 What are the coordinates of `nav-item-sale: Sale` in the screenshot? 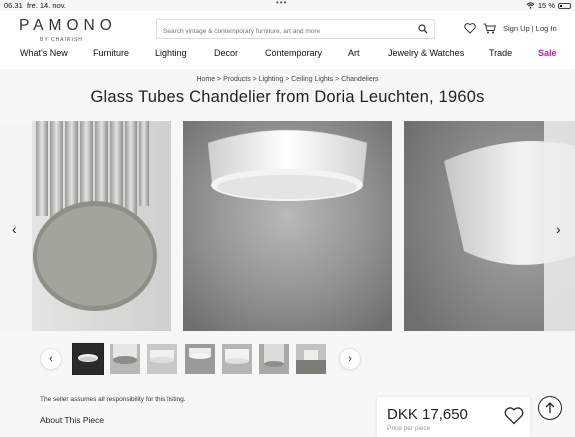 It's located at (547, 53).